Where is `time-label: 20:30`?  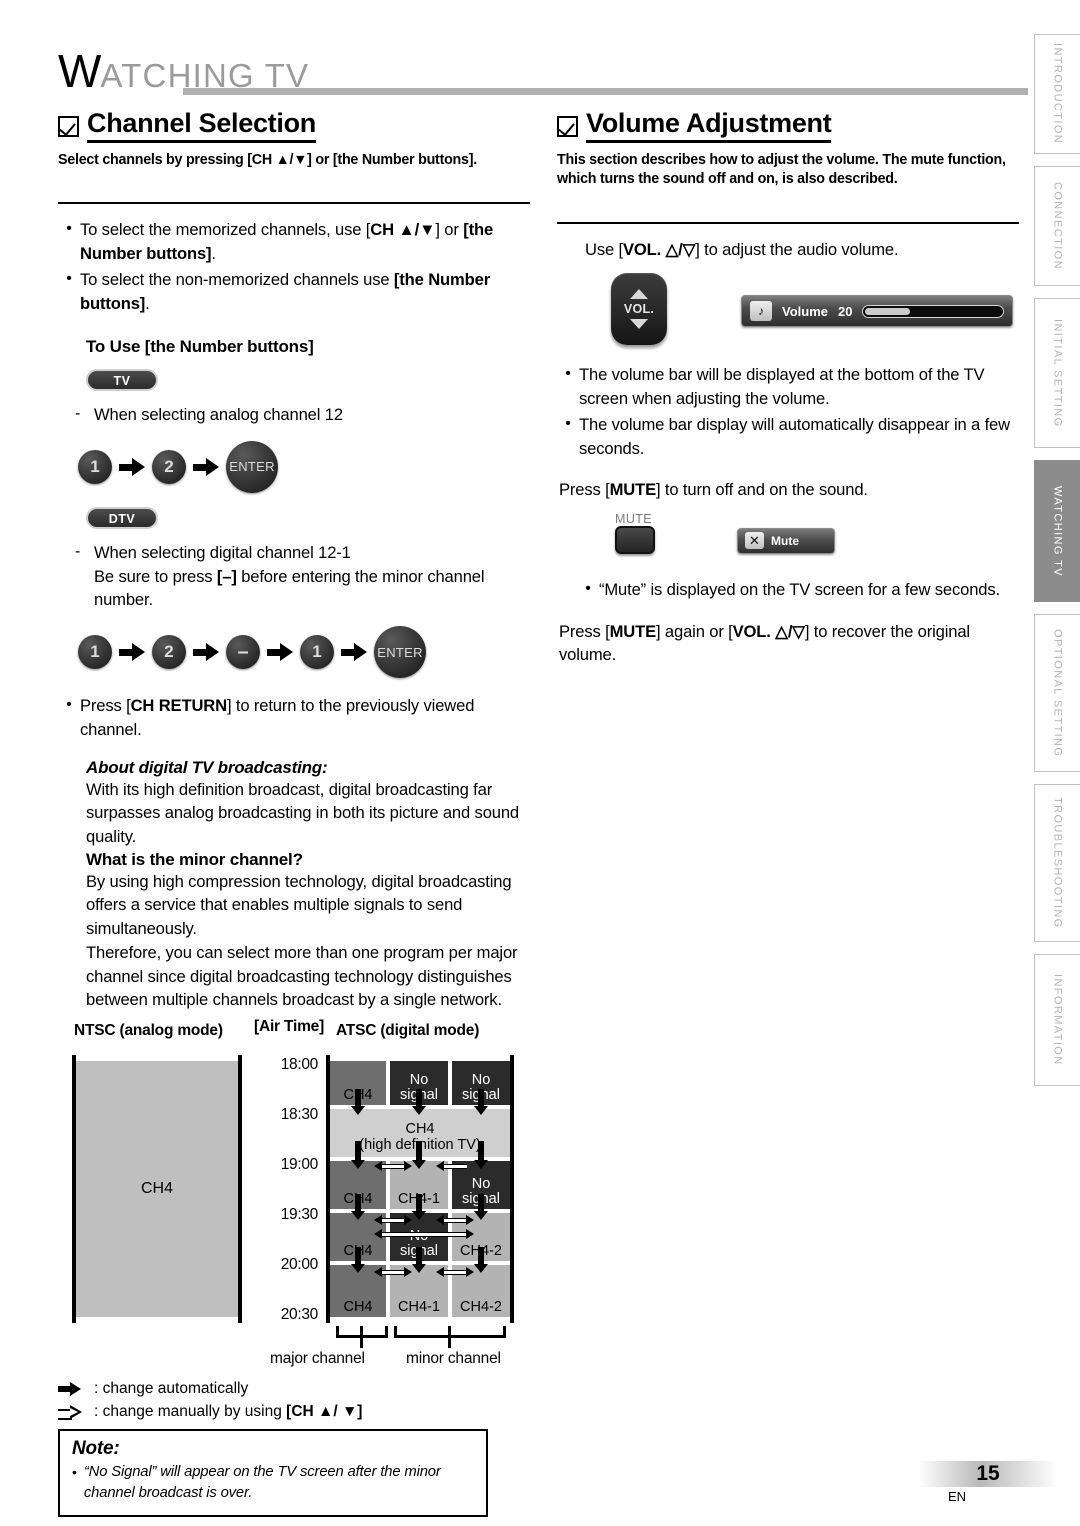 time-label: 20:30 is located at coordinates (299, 1314).